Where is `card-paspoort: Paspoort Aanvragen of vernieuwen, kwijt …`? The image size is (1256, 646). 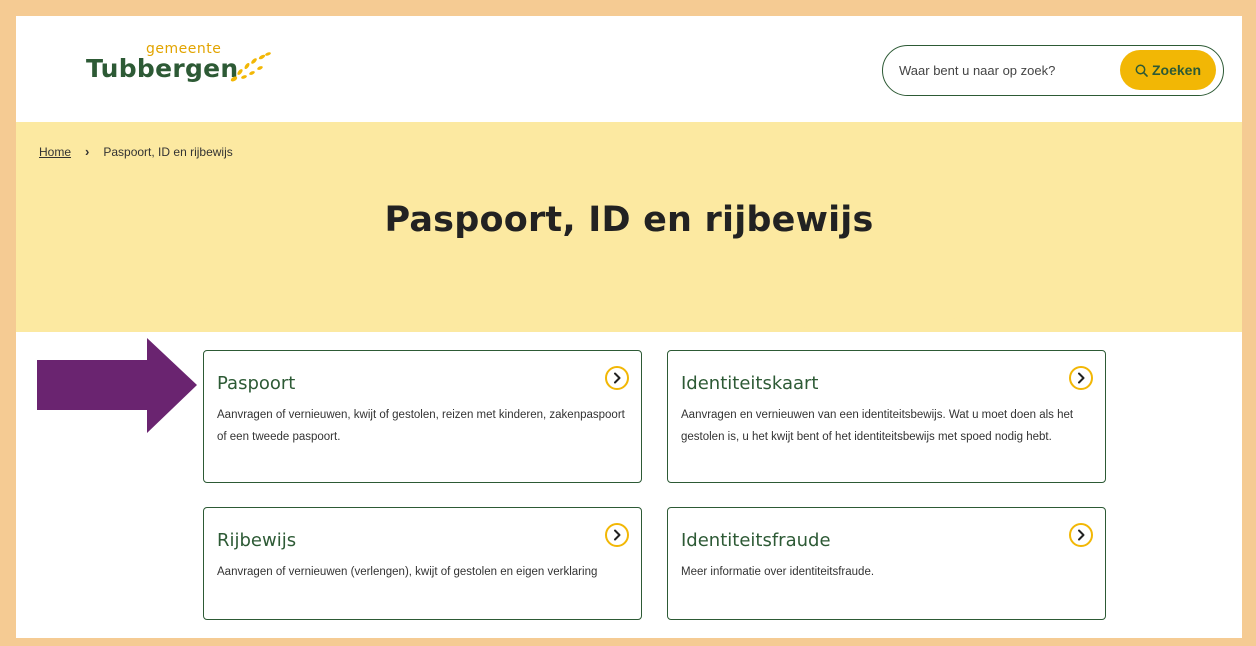
card-paspoort: Paspoort Aanvragen of vernieuwen, kwijt … is located at coordinates (422, 416).